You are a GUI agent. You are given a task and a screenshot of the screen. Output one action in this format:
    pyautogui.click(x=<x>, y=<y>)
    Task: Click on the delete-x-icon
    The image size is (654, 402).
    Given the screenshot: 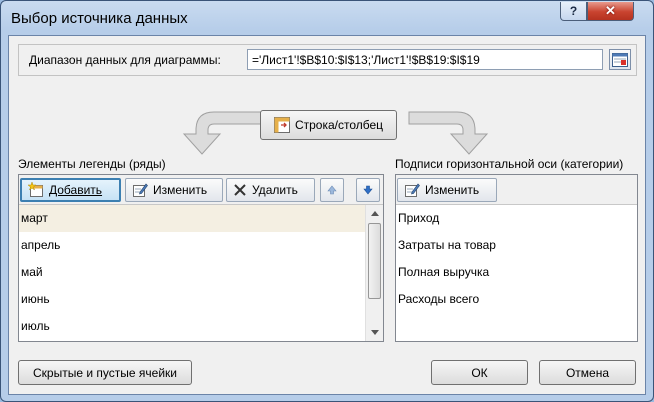 What is the action you would take?
    pyautogui.click(x=240, y=190)
    